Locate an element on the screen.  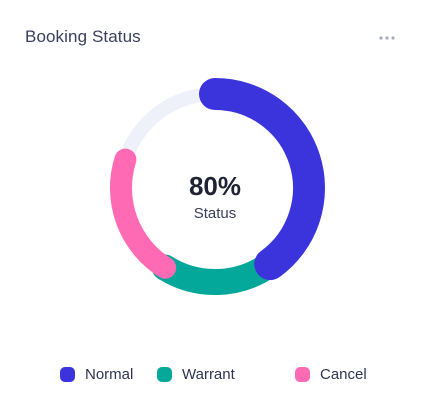
legend-swatch-normal is located at coordinates (67, 374).